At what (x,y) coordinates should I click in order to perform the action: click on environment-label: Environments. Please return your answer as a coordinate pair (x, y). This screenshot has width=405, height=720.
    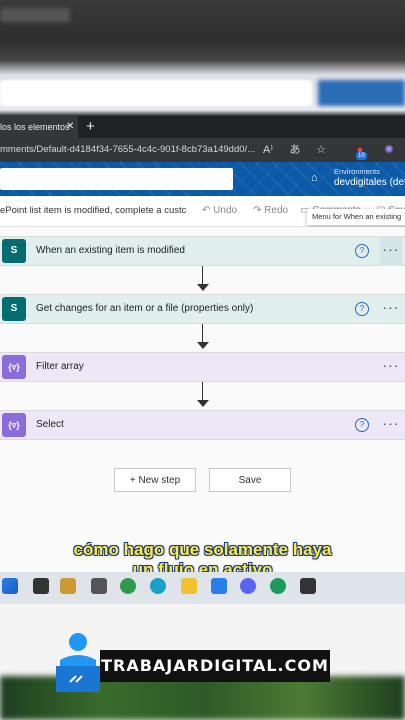
    Looking at the image, I should click on (357, 171).